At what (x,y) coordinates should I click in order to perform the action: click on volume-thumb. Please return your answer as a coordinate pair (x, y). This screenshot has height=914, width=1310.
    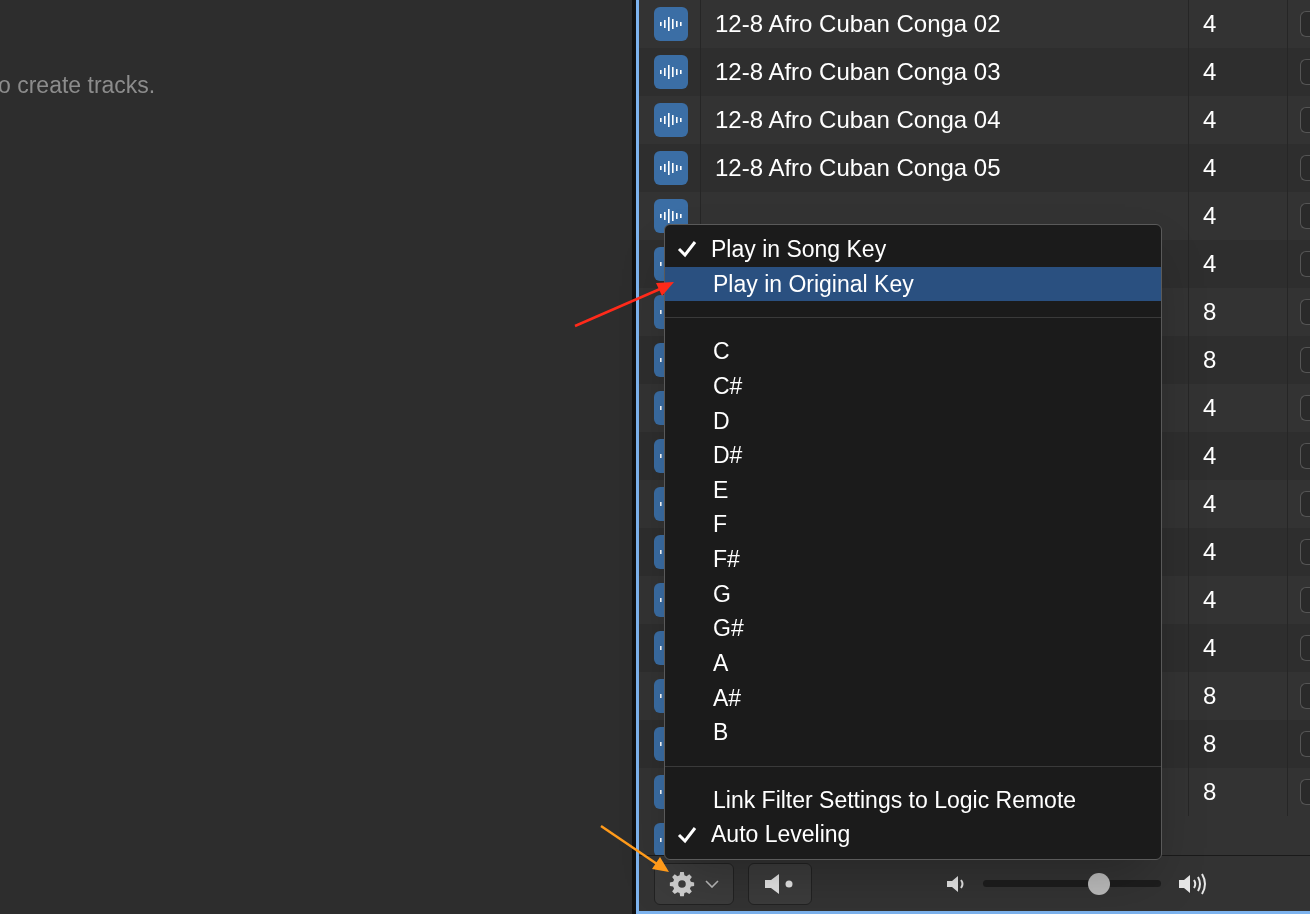
    Looking at the image, I should click on (1098, 883).